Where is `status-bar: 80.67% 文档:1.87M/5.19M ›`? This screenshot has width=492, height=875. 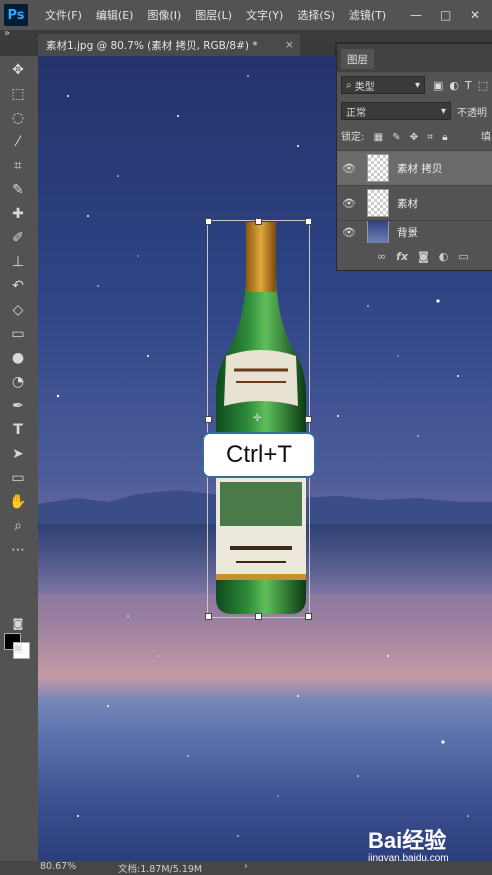 status-bar: 80.67% 文档:1.87M/5.19M › is located at coordinates (246, 868).